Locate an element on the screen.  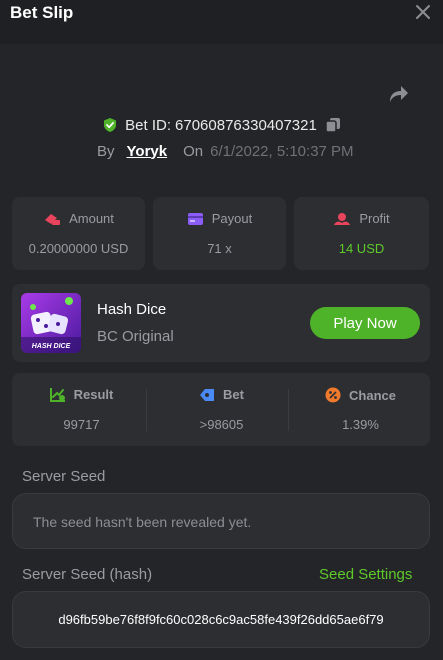
result-column: Result 99717 is located at coordinates (81, 409).